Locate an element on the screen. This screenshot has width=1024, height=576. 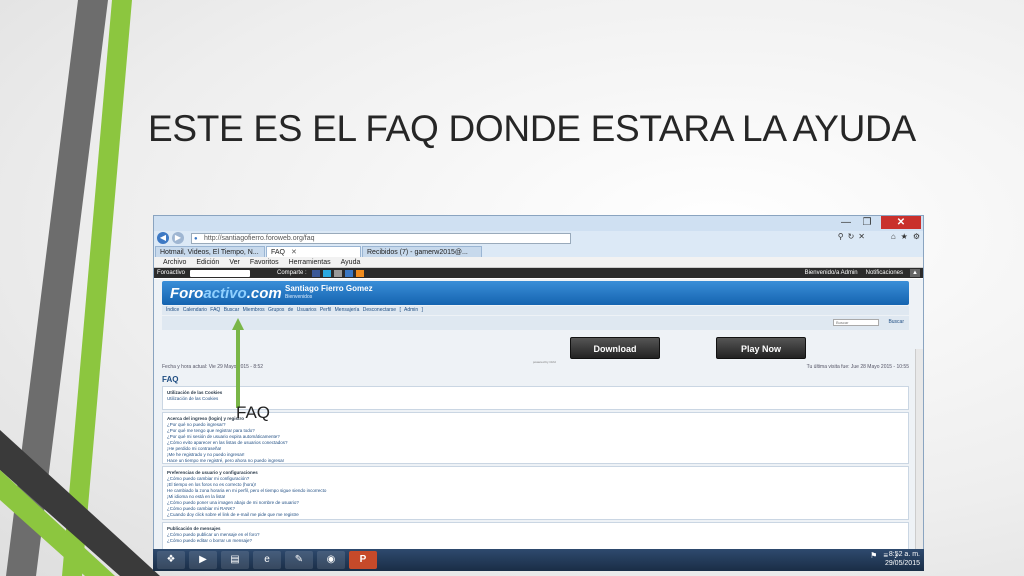
site-name: Santiago Fierro Gomez is located at coordinates (329, 288).